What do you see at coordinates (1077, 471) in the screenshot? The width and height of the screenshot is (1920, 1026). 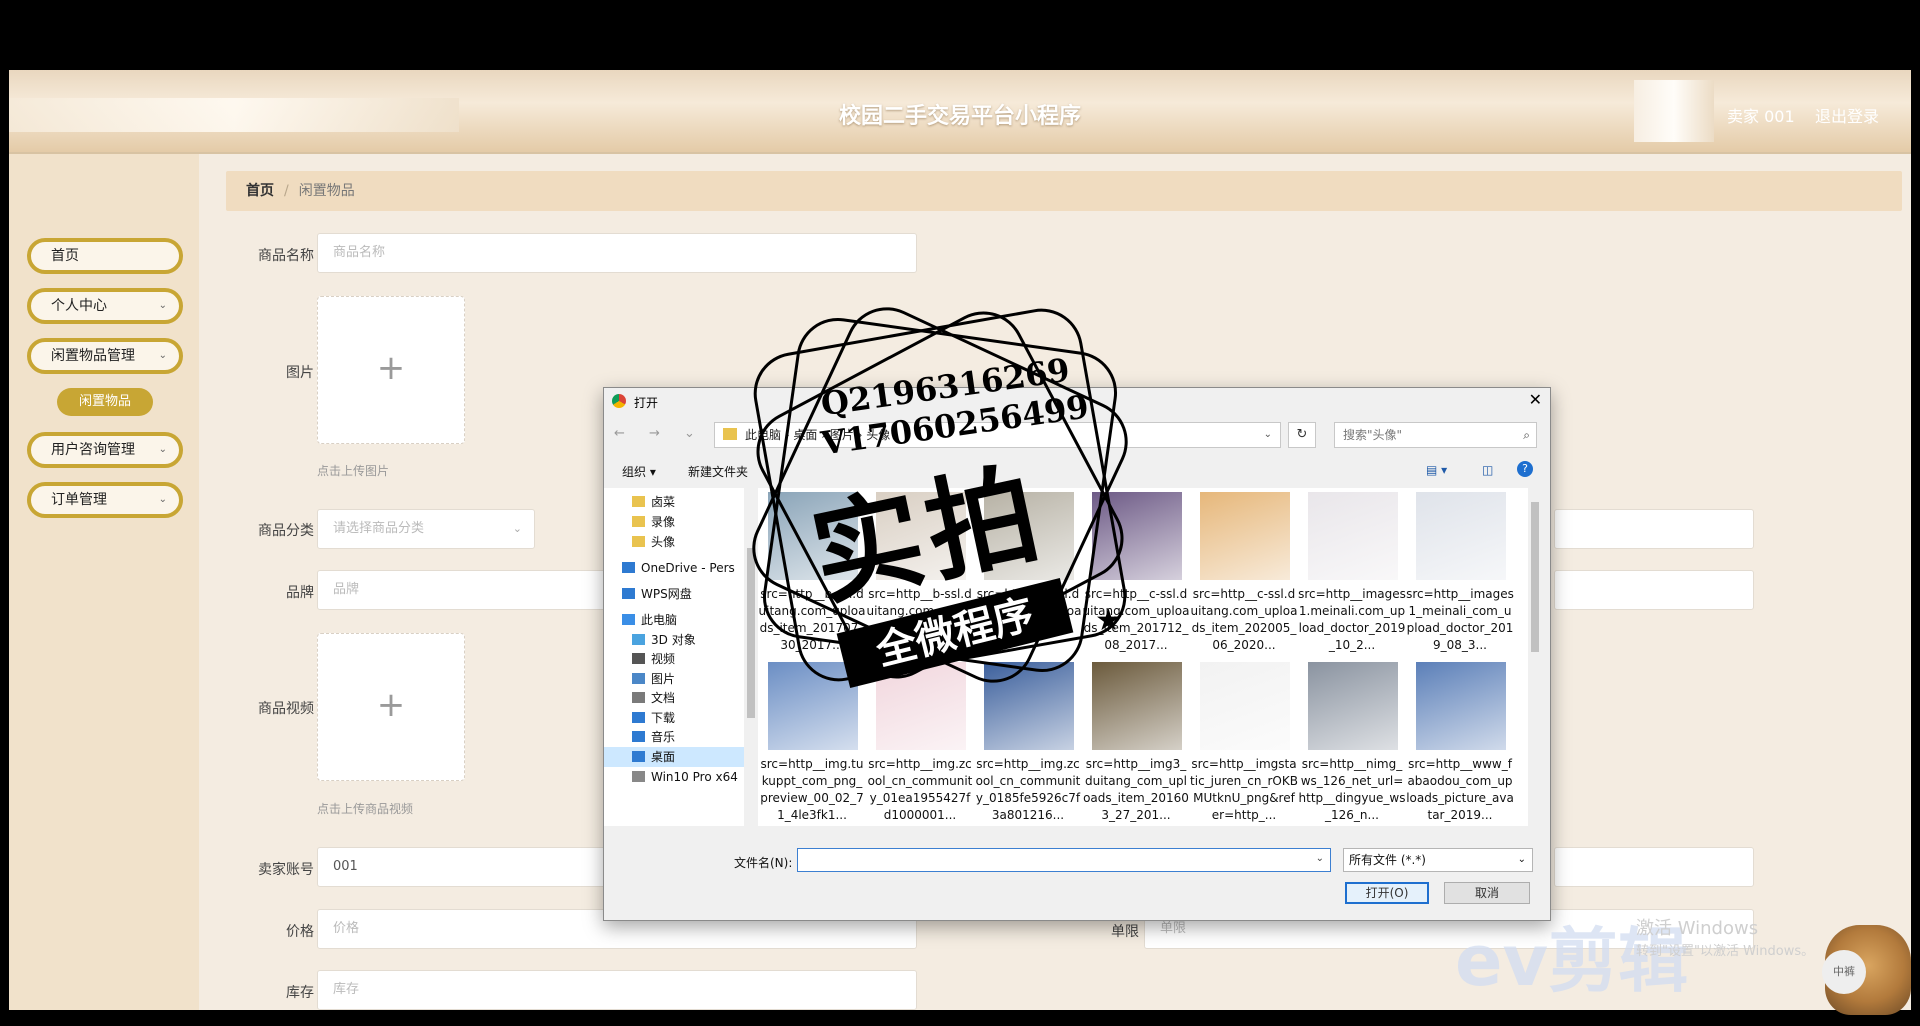 I see `dialog-toolbar: 组织 ▾ 新建文件夹 ▤ ▾ ◫ ?` at bounding box center [1077, 471].